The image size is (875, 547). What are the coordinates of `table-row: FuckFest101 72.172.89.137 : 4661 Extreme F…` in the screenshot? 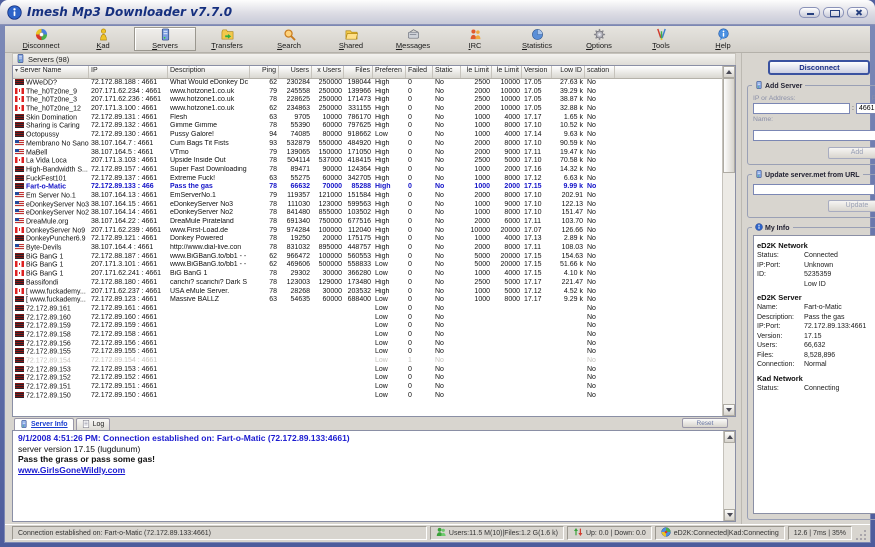 It's located at (367, 179).